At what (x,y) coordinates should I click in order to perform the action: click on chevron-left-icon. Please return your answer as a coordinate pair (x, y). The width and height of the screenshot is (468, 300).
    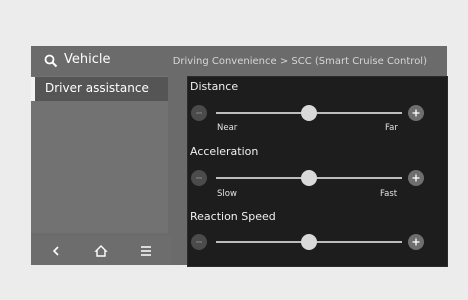
    Looking at the image, I should click on (55, 251).